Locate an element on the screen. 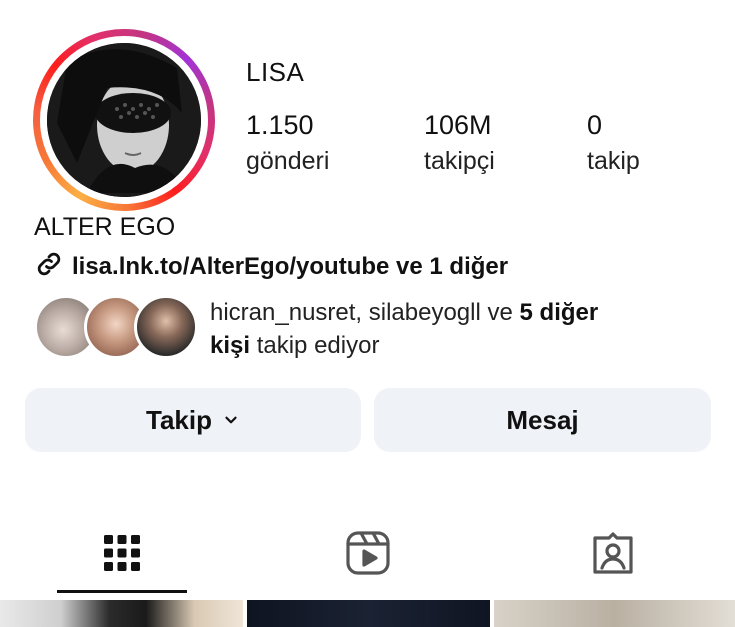  followed-by-suffix: takip ediyor is located at coordinates (315, 345).